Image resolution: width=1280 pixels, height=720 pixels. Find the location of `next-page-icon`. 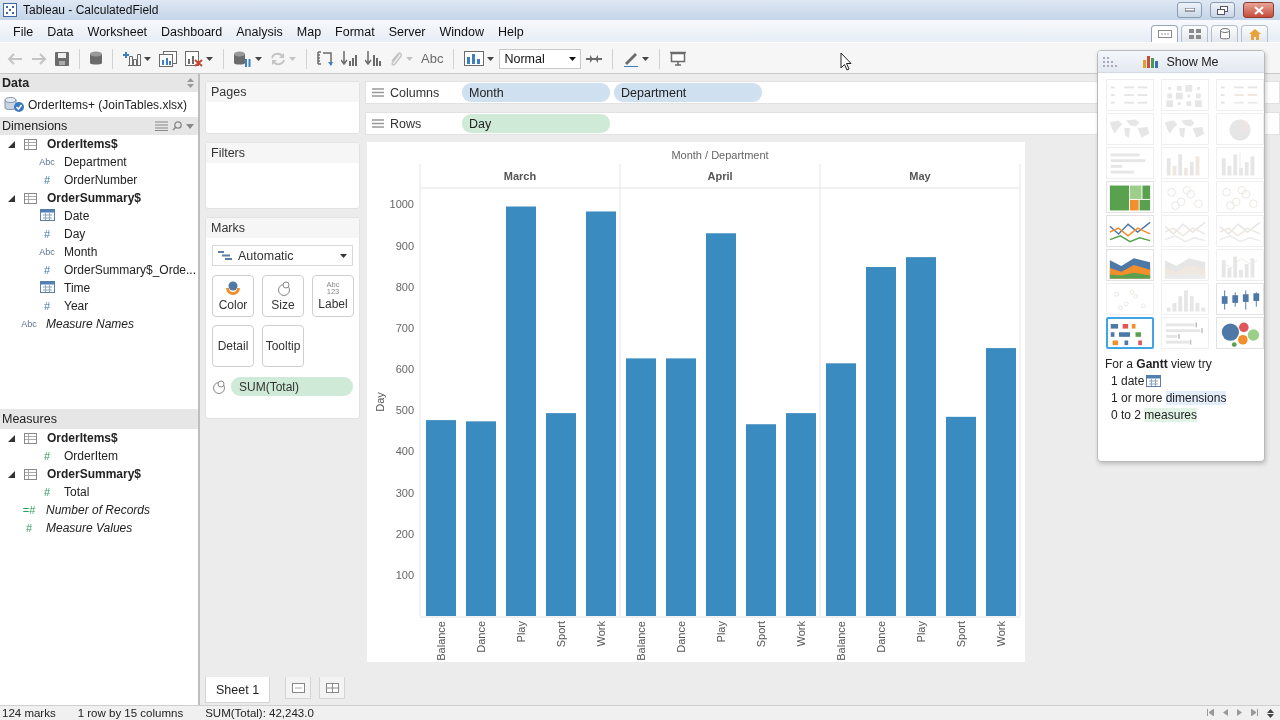

next-page-icon is located at coordinates (1239, 712).